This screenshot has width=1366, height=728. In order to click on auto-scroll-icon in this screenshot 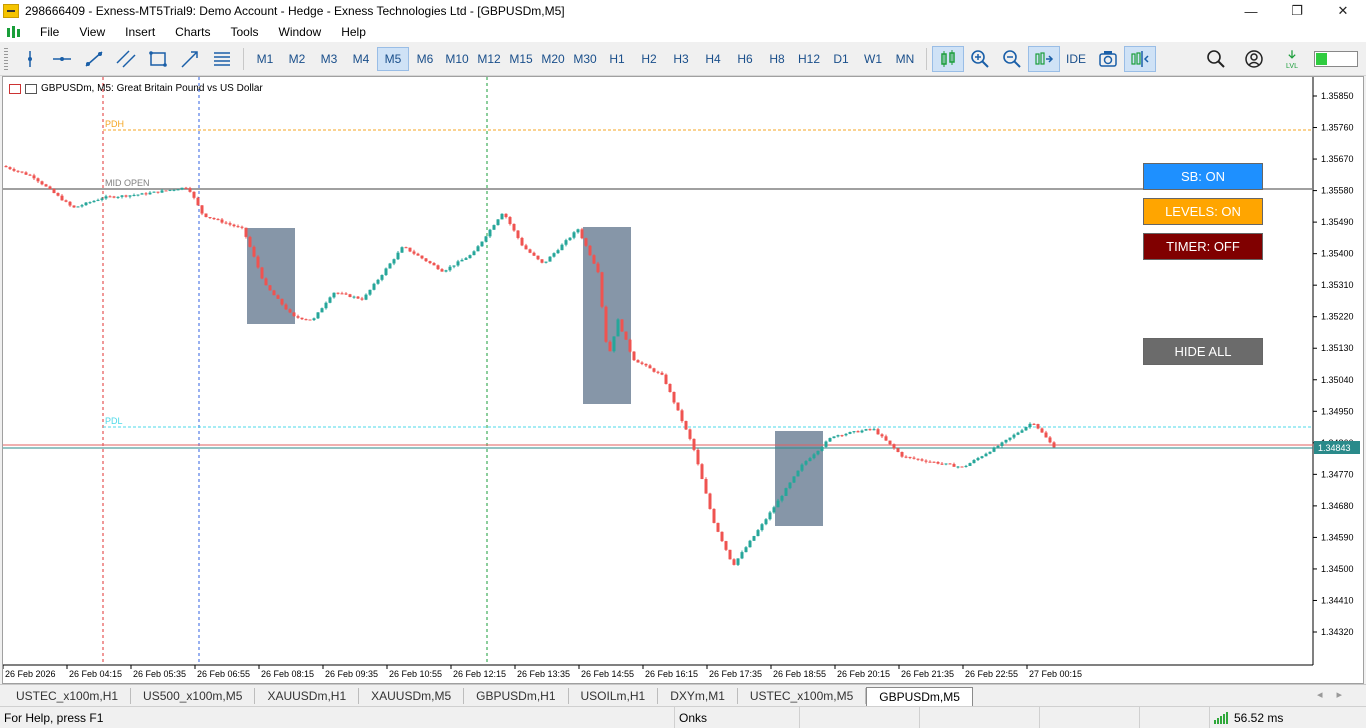, I will do `click(1044, 58)`.